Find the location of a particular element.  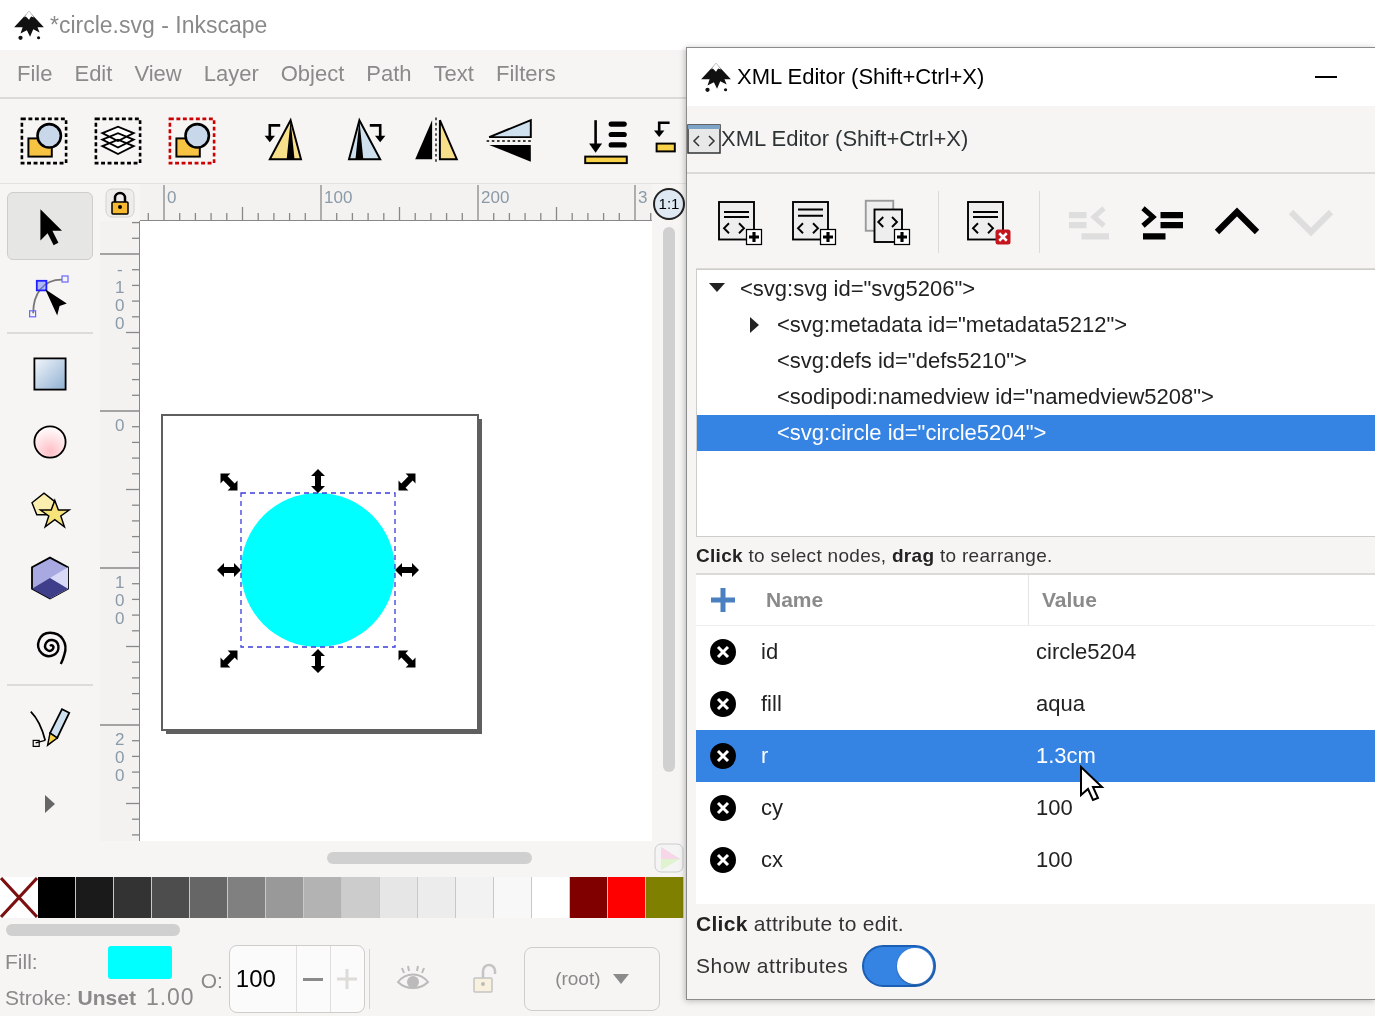

toggle-label: Show attributes is located at coordinates (772, 966).